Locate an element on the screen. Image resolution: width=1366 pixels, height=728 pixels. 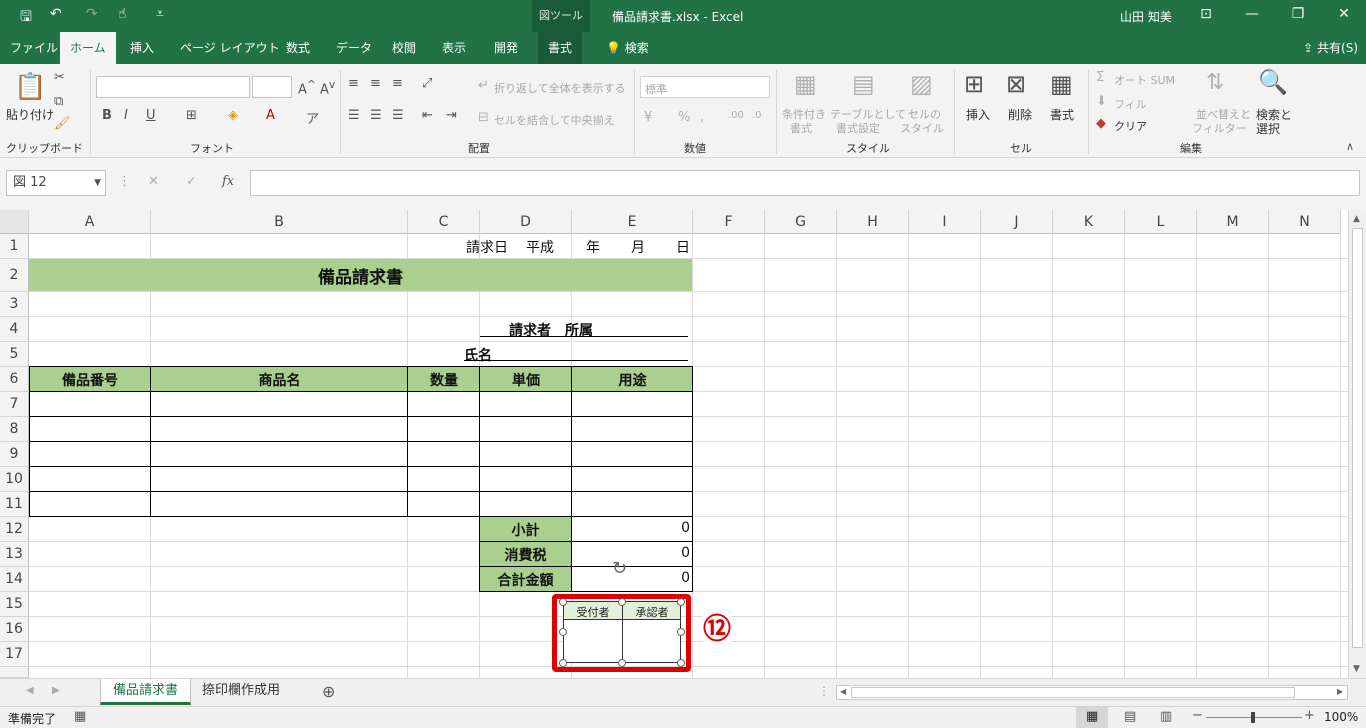
horizontal-scrollbar: ◀ ▶ is located at coordinates (1092, 692).